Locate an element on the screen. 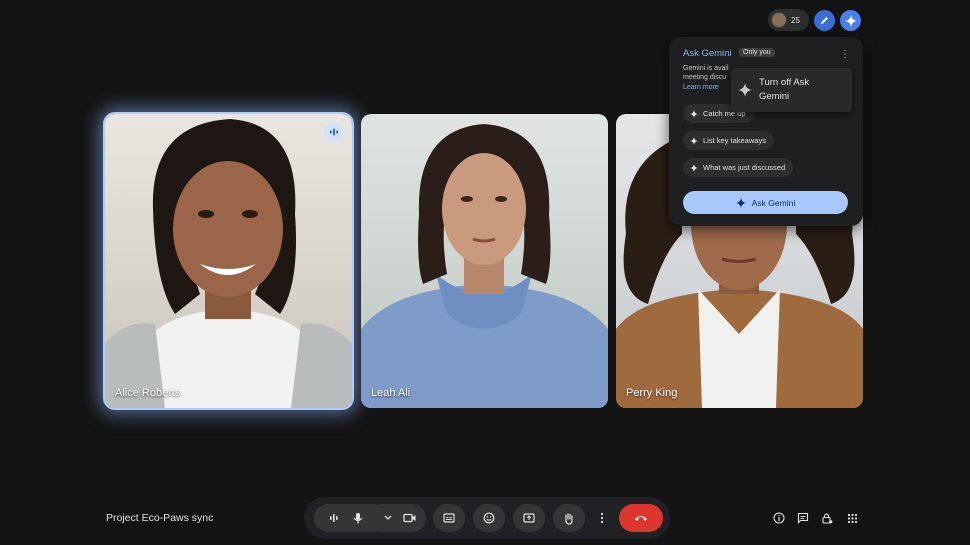 The image size is (970, 545). participants-button: 25 is located at coordinates (788, 20).